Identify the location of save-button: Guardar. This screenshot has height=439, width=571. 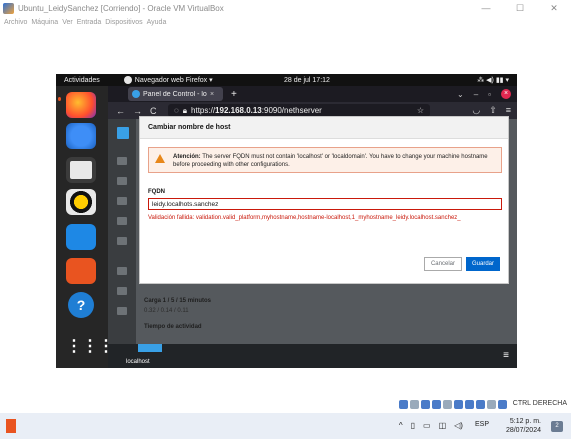
(482, 264).